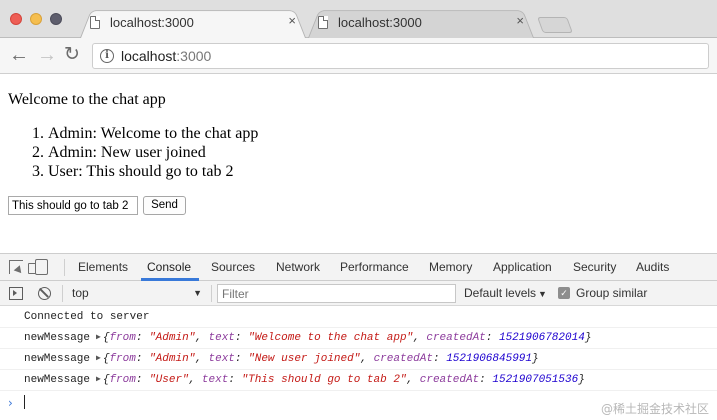  I want to click on console-prompt-icon: ›, so click(10, 403).